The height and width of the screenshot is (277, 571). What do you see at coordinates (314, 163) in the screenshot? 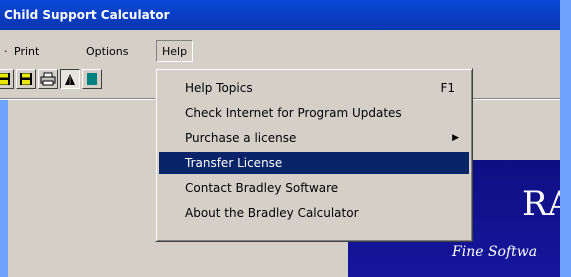
I see `menu-item-transfer-license: Transfer License` at bounding box center [314, 163].